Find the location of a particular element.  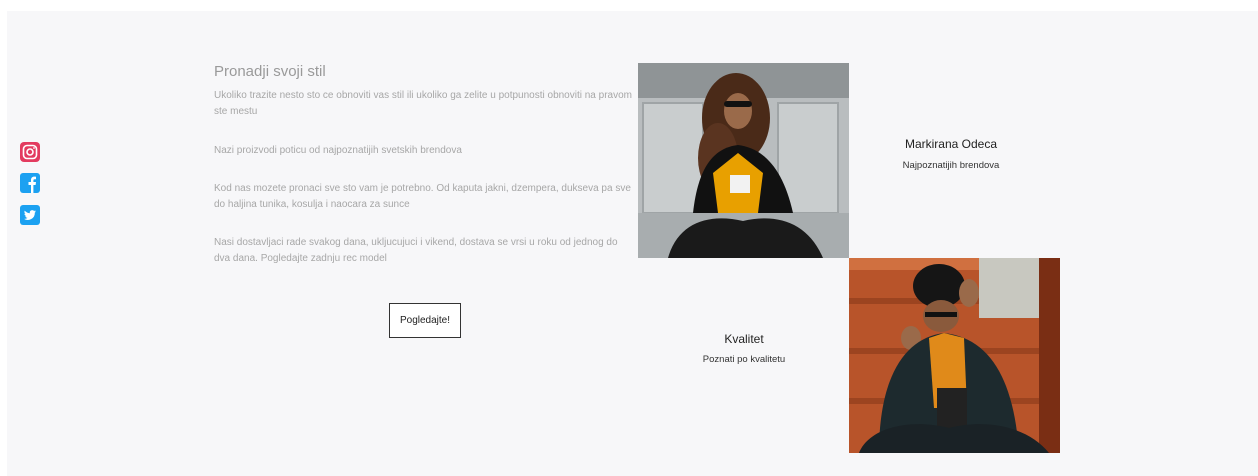

feature-subtitle: Najpoznatijih brendova is located at coordinates (951, 165).